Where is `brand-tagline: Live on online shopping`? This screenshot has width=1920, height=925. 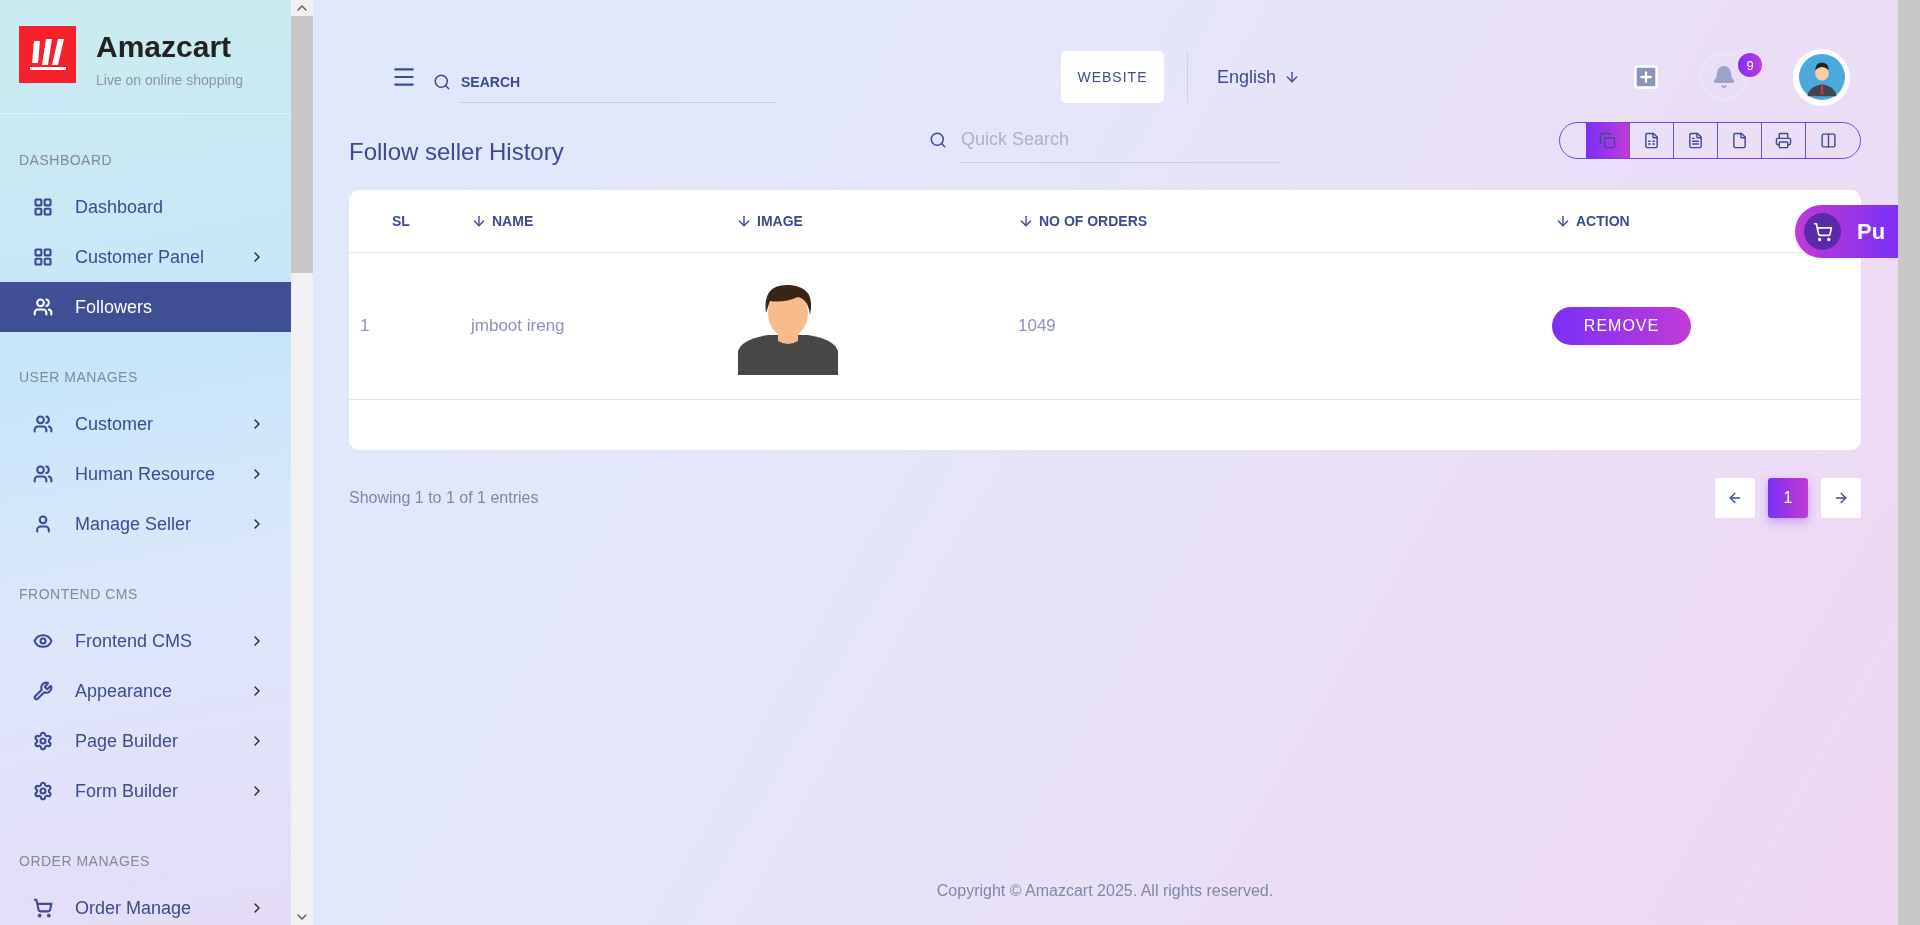
brand-tagline: Live on online shopping is located at coordinates (170, 80).